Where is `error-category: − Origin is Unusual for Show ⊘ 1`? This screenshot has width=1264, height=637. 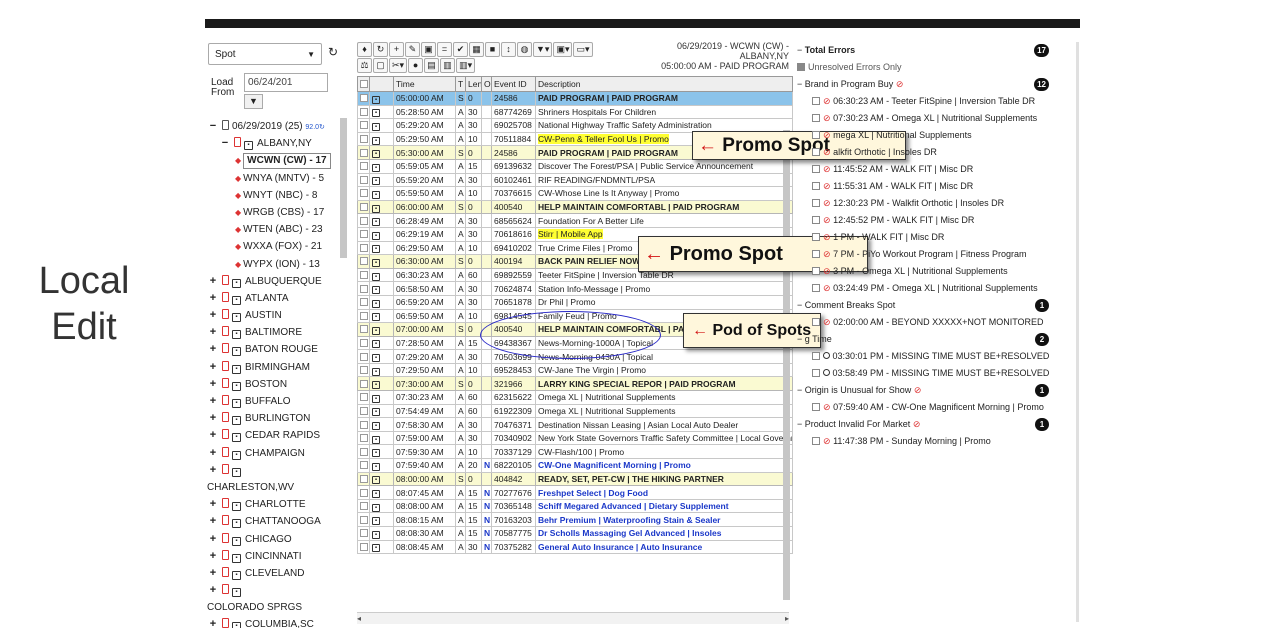 error-category: − Origin is Unusual for Show ⊘ 1 is located at coordinates (928, 390).